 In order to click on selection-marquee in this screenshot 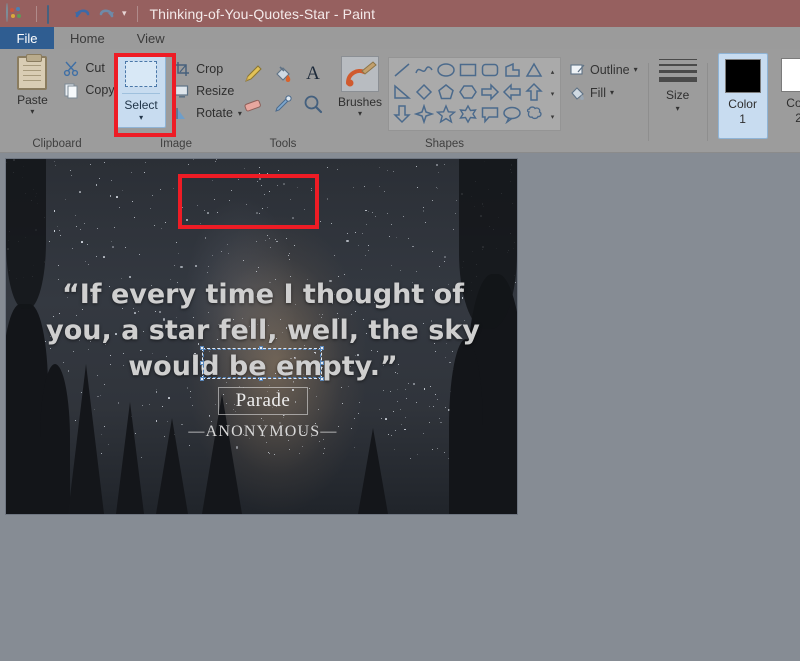, I will do `click(262, 363)`.